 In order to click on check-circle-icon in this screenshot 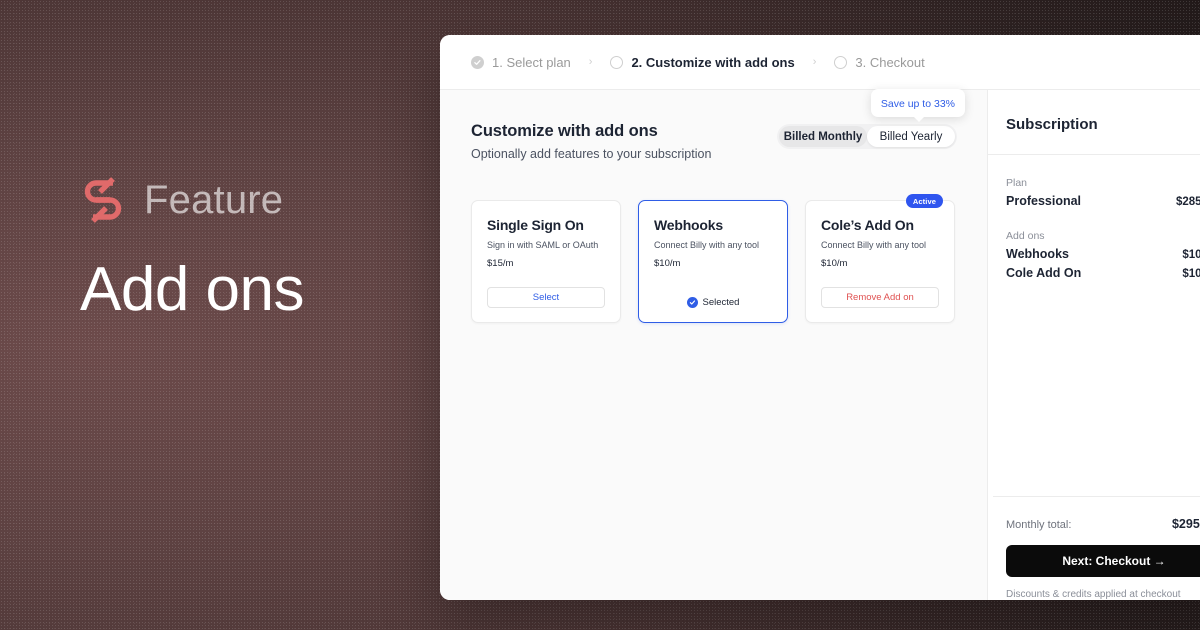, I will do `click(477, 62)`.